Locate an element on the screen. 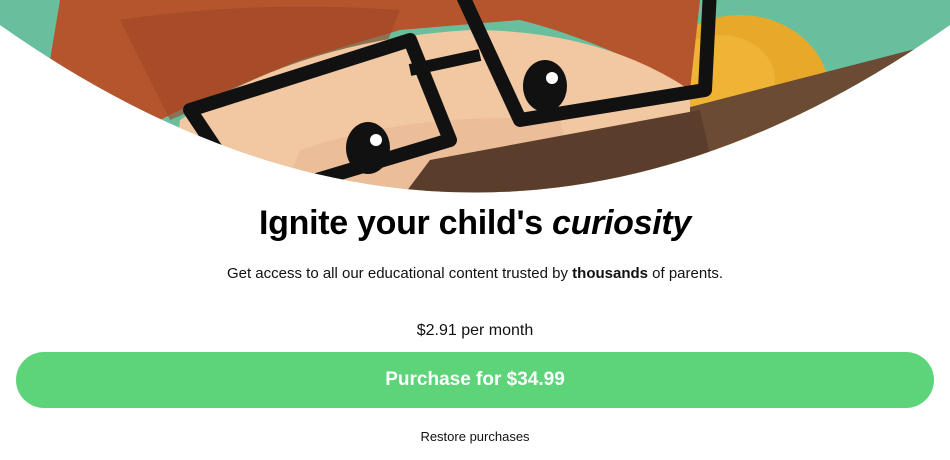 This screenshot has height=460, width=950. restore-purchases-link: Restore purchases is located at coordinates (475, 436).